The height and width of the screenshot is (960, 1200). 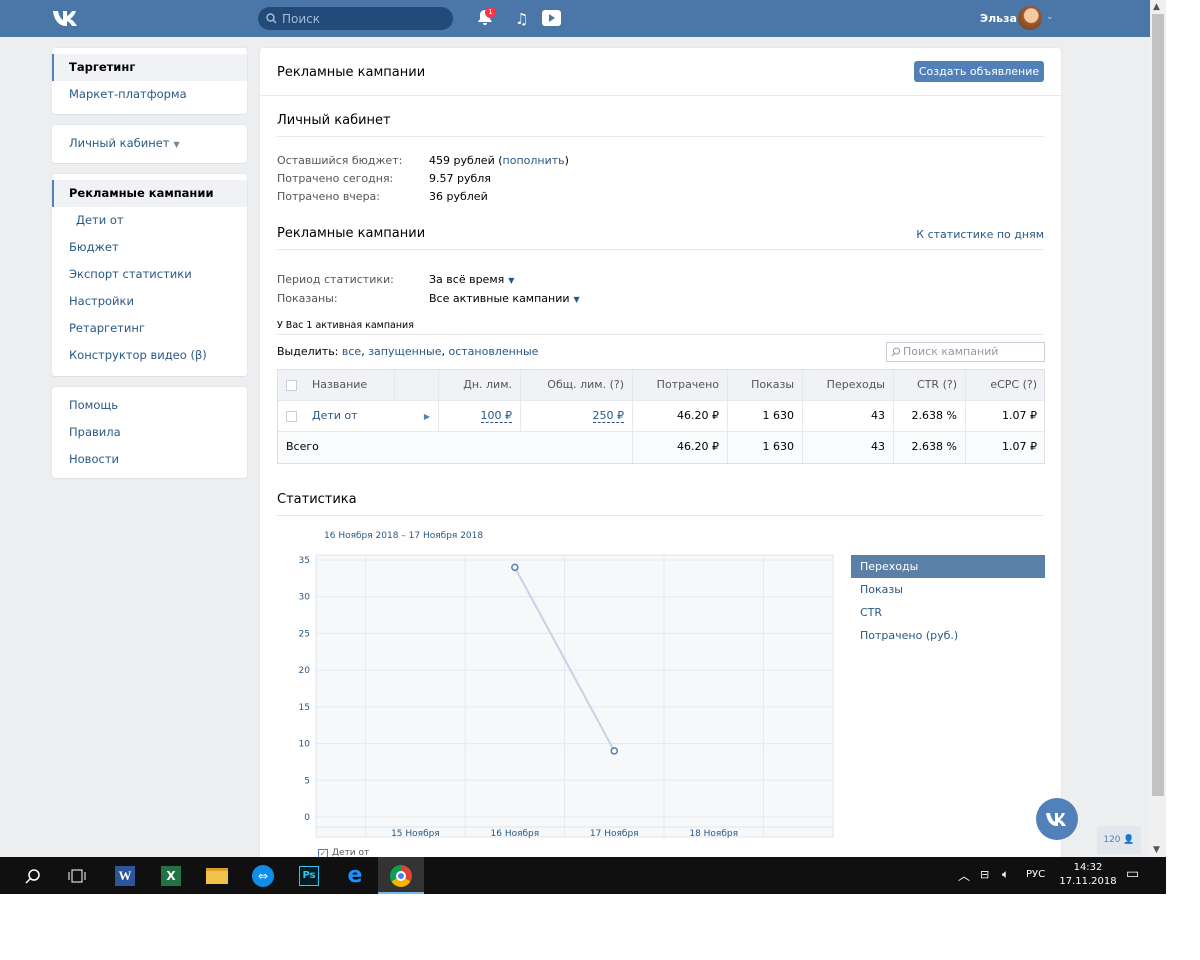 What do you see at coordinates (679, 385) in the screenshot?
I see `col-spent: Потрачено` at bounding box center [679, 385].